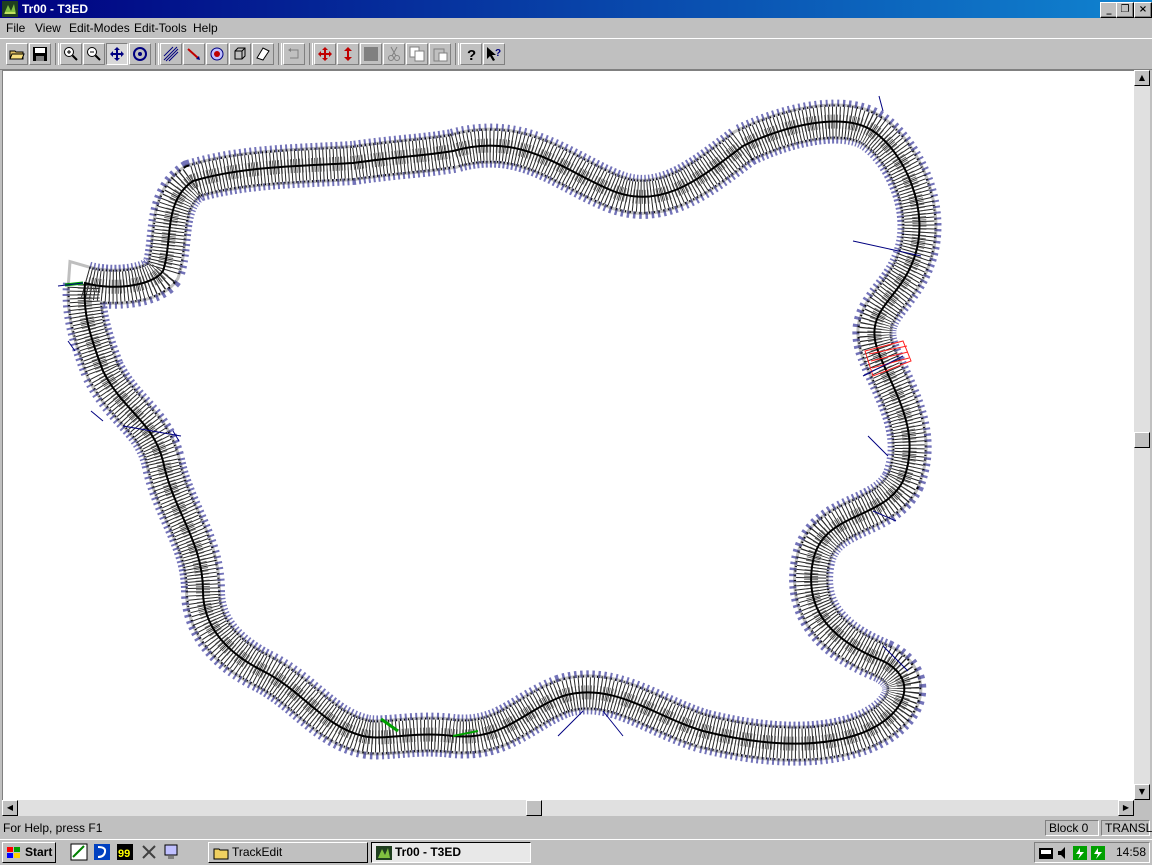 The width and height of the screenshot is (1152, 865). I want to click on move-button, so click(325, 54).